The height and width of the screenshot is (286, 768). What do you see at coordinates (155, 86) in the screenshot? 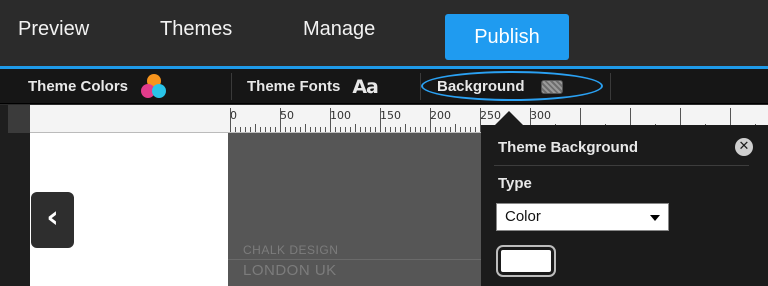
I see `theme-colors-icon` at bounding box center [155, 86].